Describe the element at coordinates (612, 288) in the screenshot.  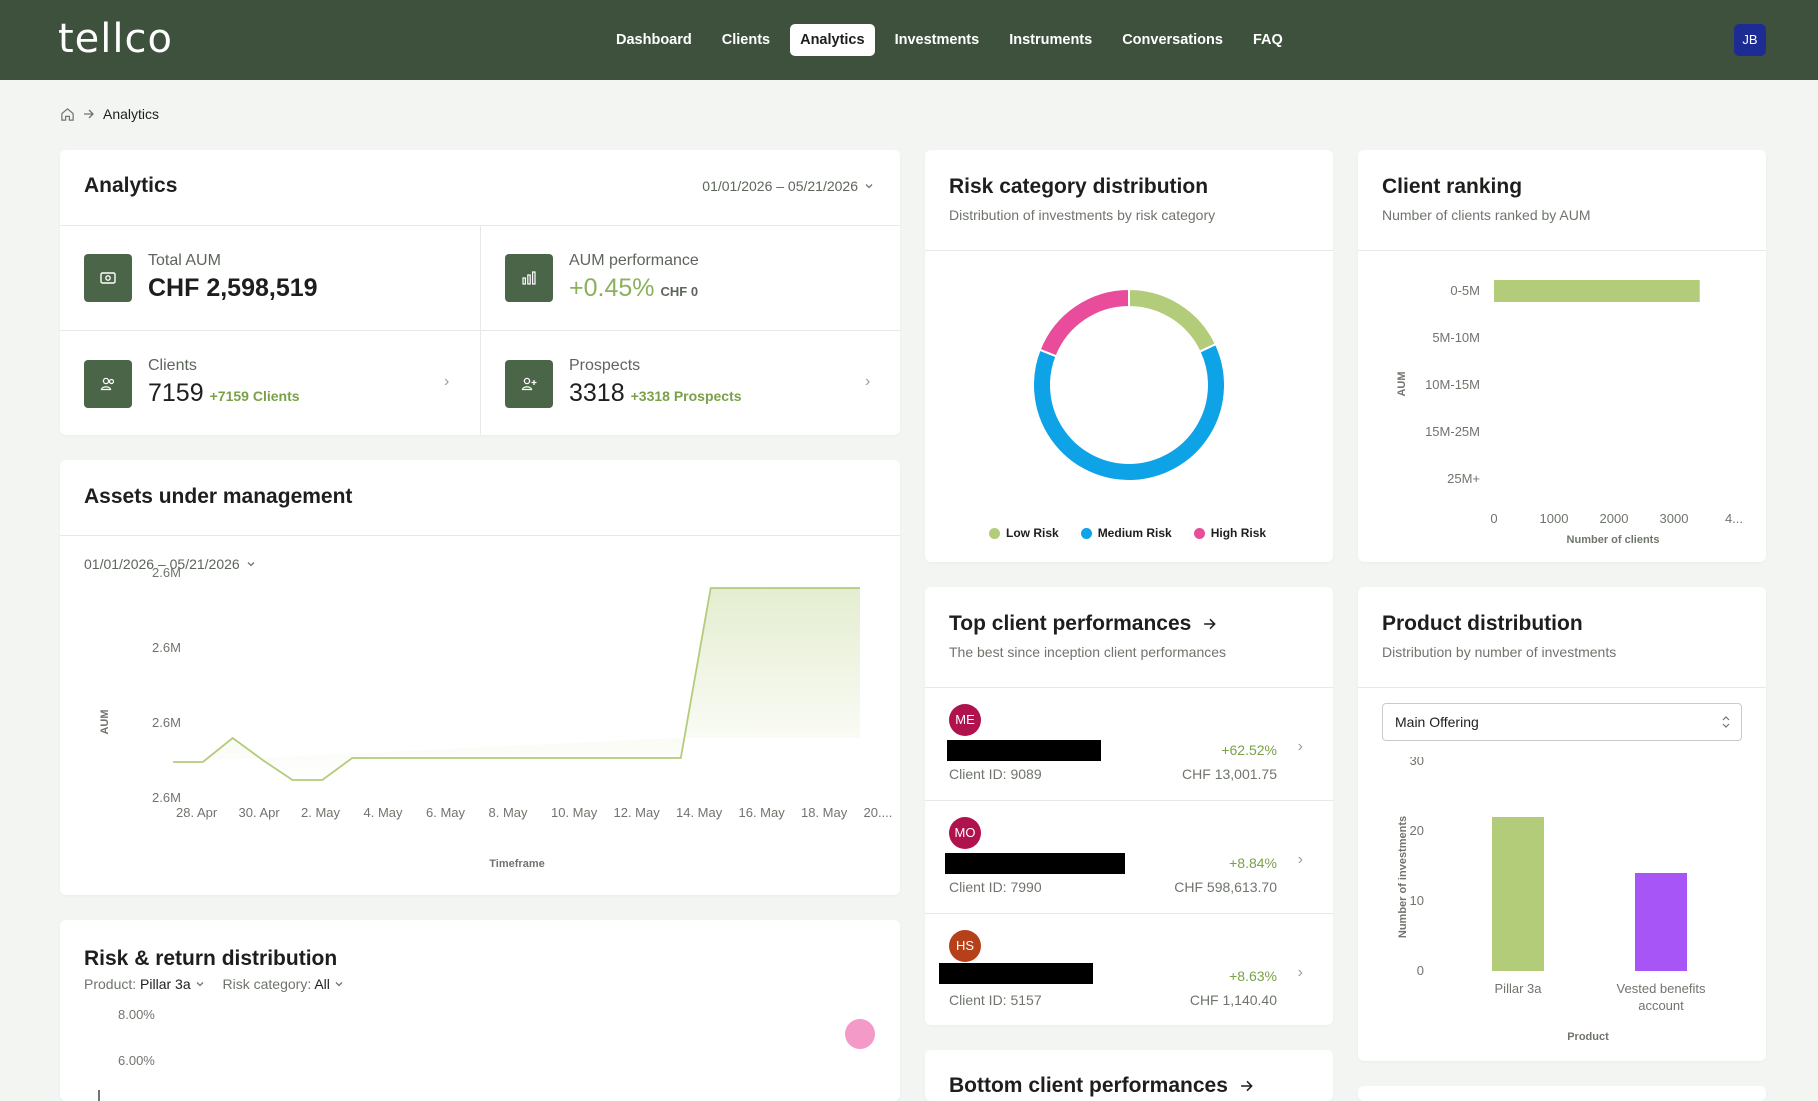
I see `aum-performance-pct: +0.45%` at that location.